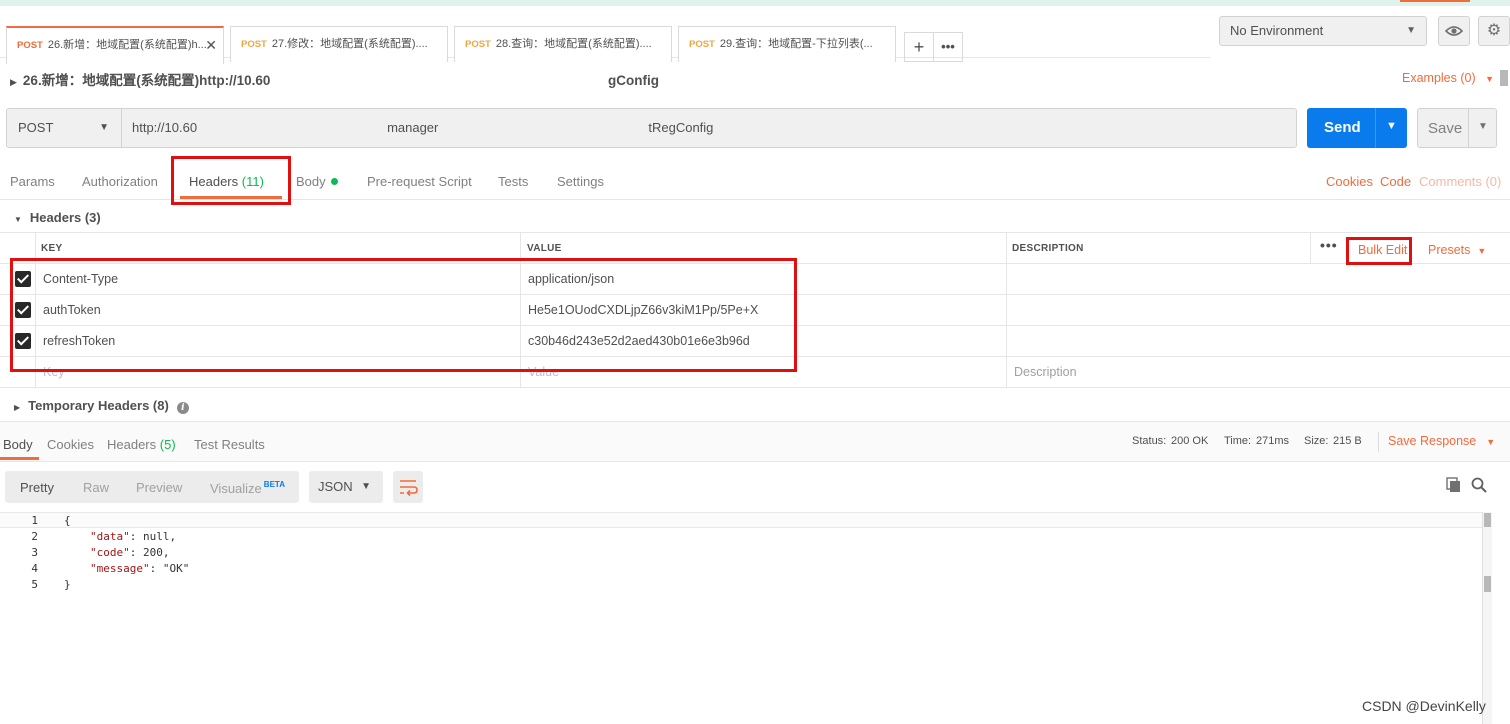 The height and width of the screenshot is (724, 1510). I want to click on code-link: Code, so click(1395, 181).